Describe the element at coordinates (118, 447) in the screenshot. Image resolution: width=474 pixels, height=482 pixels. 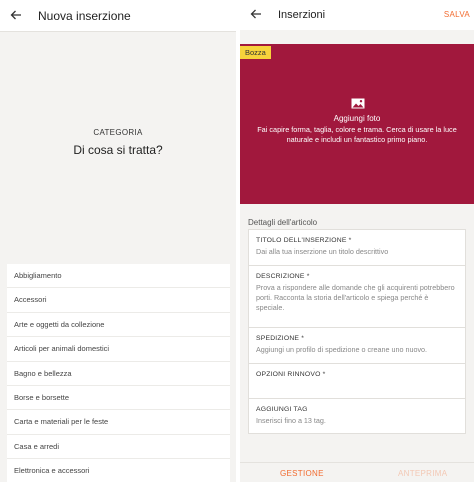
I see `category-item-casa: Casa e arredi` at that location.